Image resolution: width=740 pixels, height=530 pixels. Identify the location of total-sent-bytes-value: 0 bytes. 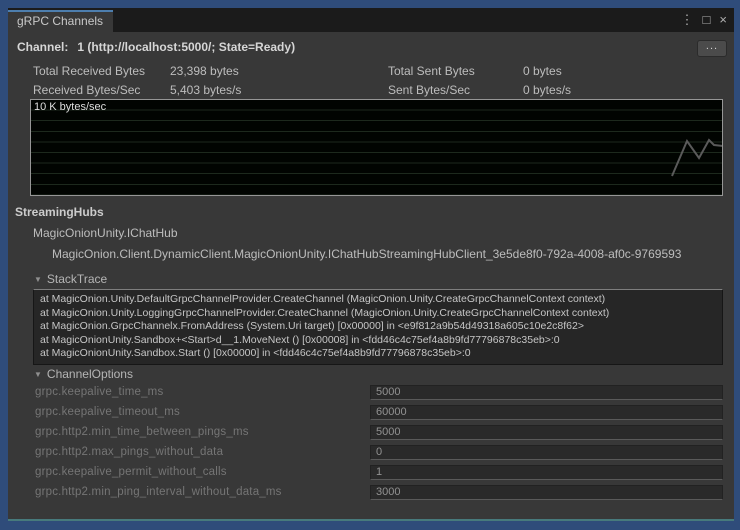
(542, 71).